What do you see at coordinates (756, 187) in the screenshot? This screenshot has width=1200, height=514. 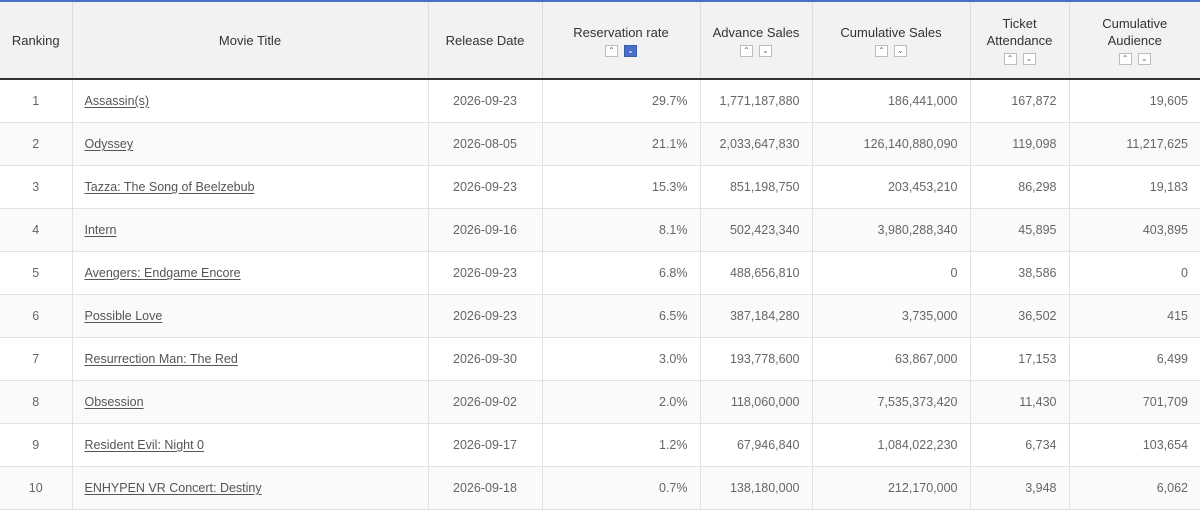 I see `advance-sales-cell: 851,198,750` at bounding box center [756, 187].